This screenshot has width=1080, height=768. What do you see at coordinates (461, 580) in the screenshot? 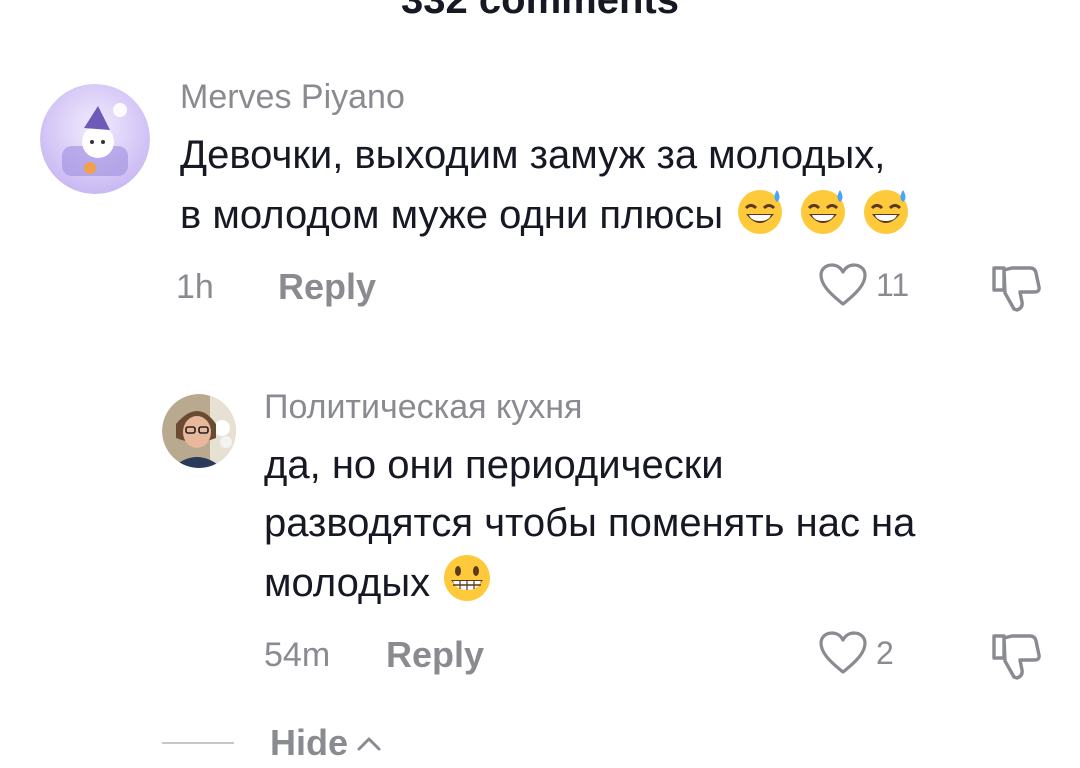
I see `grin-icon` at bounding box center [461, 580].